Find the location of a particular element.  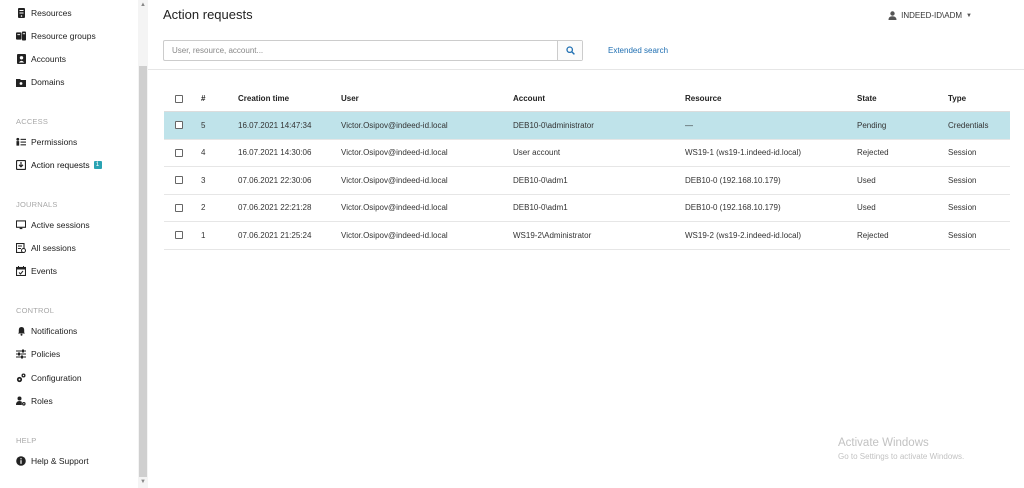

section-label-control: CONTROL is located at coordinates (35, 310).